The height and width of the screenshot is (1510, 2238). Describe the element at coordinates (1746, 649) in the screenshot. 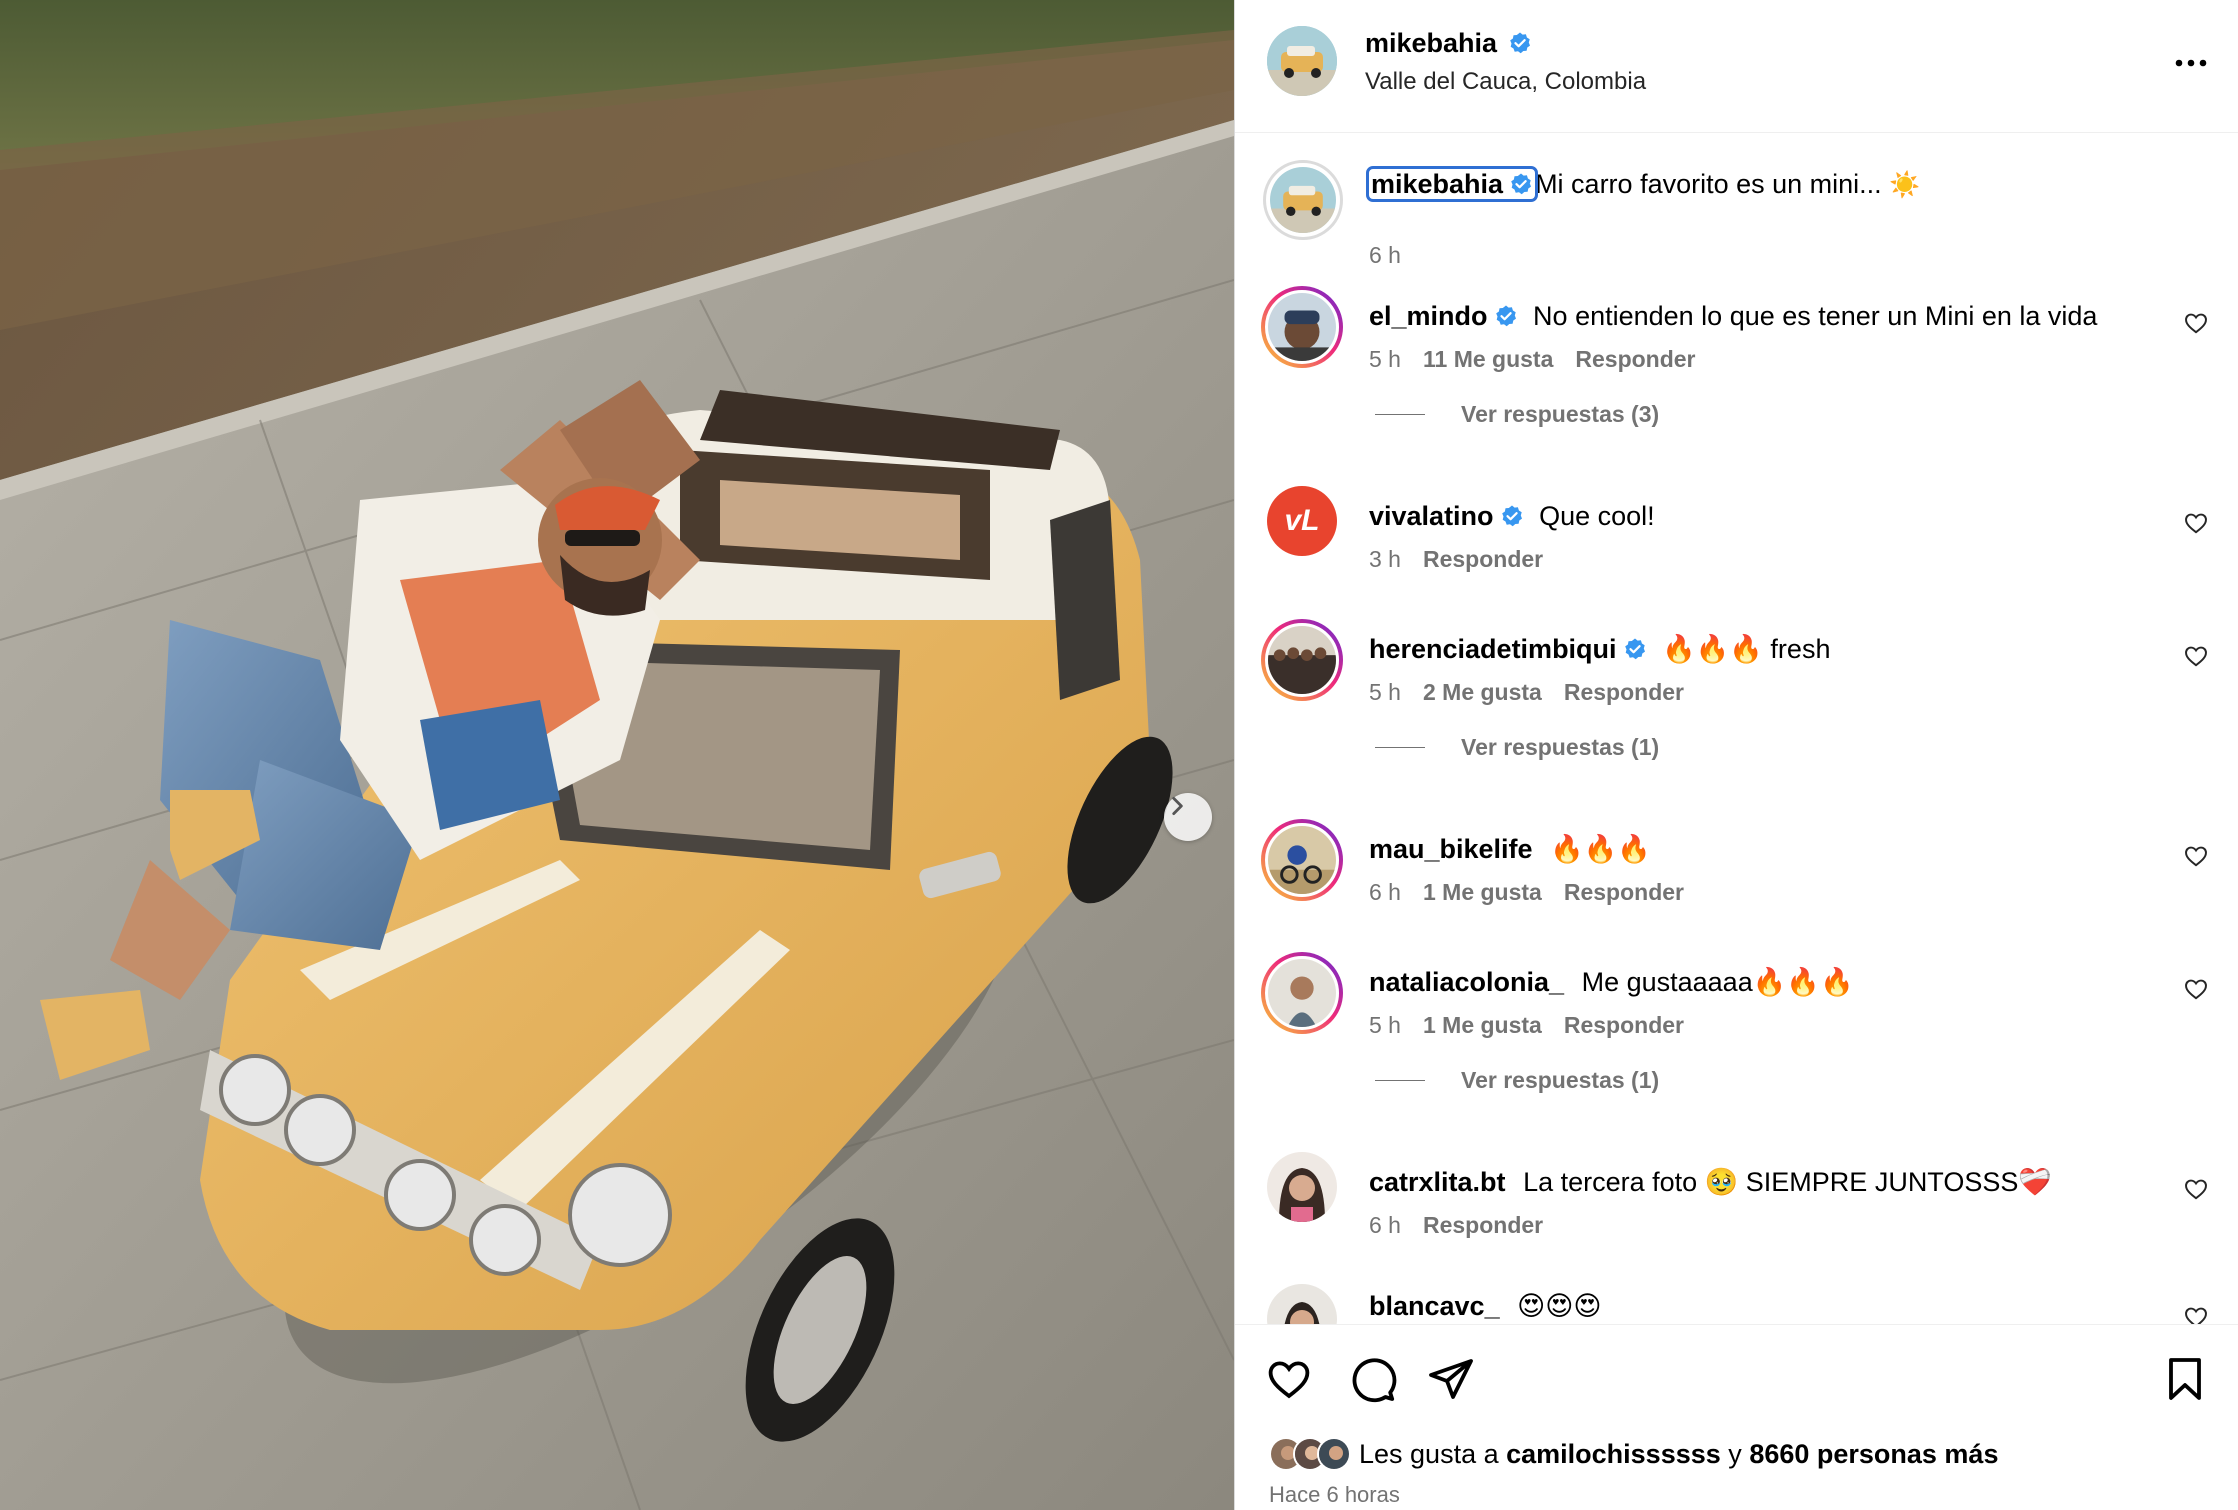

I see `comment-text: 🔥🔥🔥 fresh` at that location.